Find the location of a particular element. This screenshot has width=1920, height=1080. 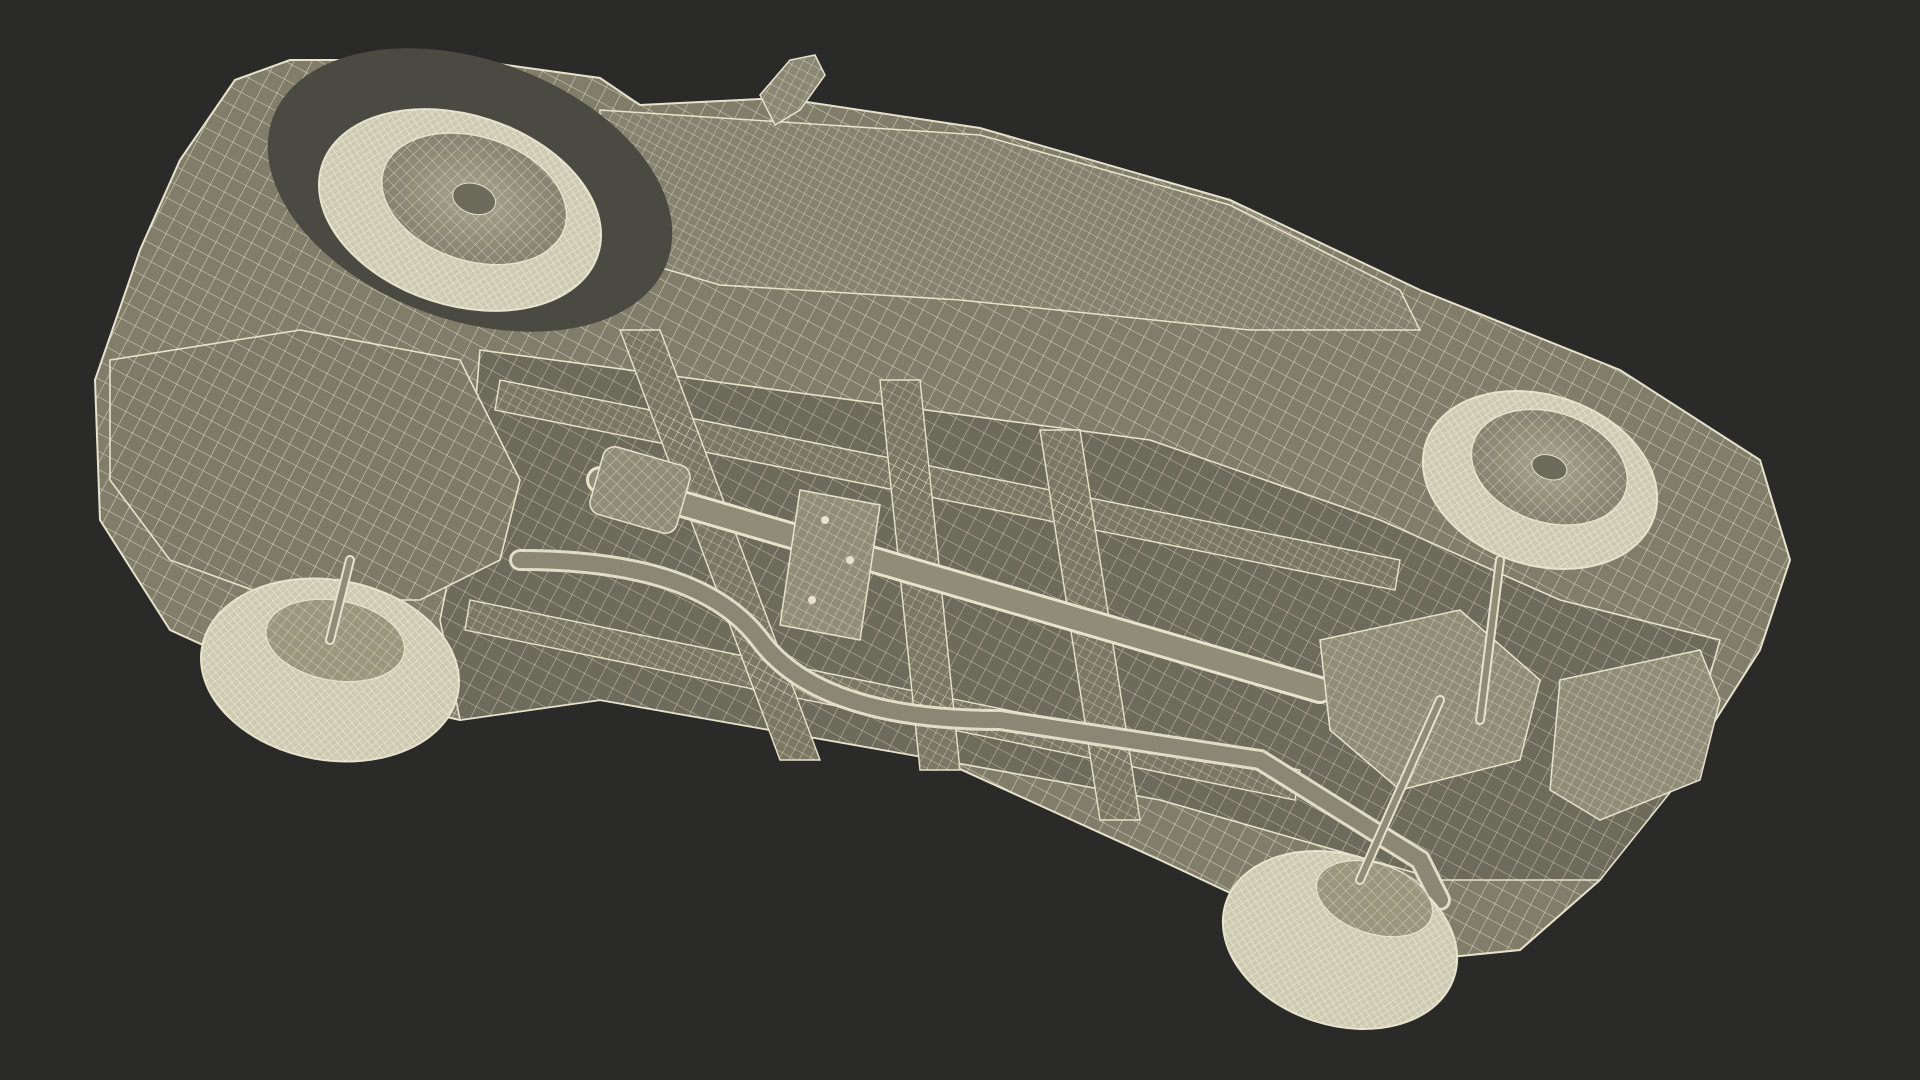

rear-floor-plate is located at coordinates (315, 465).